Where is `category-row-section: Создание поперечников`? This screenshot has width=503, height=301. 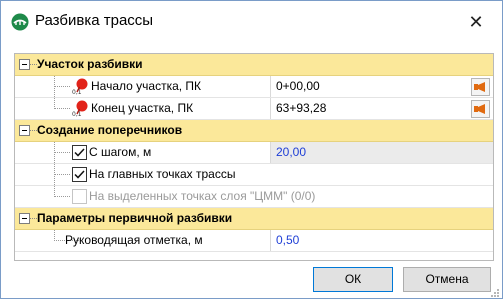
category-row-section: Создание поперечников is located at coordinates (254, 131).